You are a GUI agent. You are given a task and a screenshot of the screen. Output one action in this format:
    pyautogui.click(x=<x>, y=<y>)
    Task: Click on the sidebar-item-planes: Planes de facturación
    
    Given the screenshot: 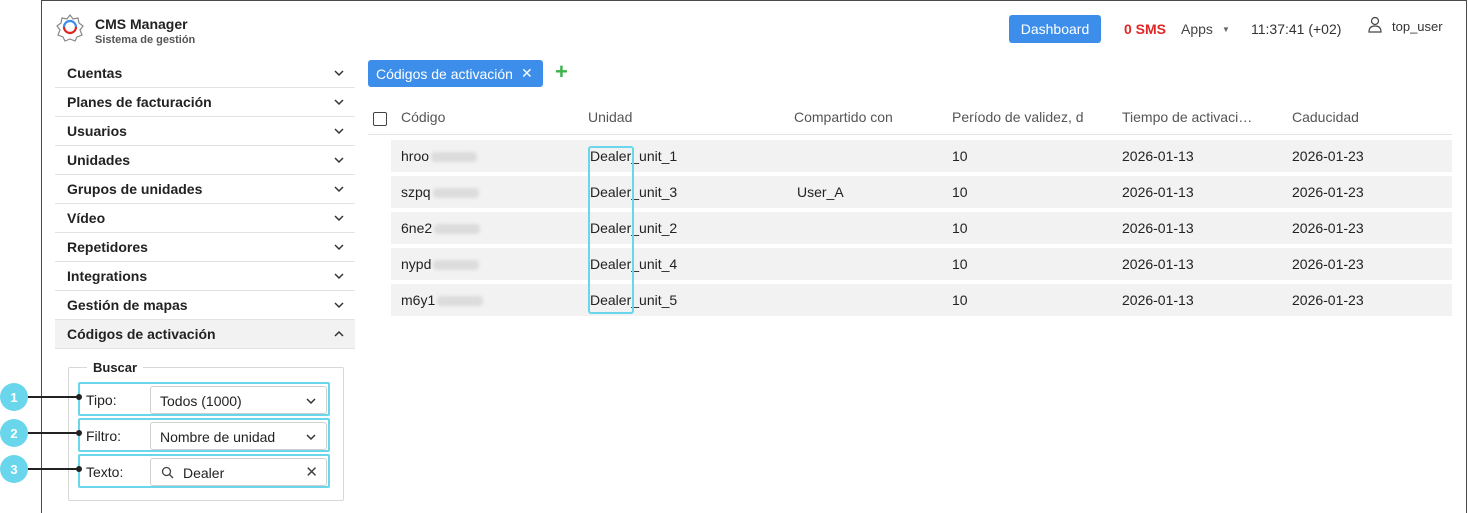 What is the action you would take?
    pyautogui.click(x=205, y=102)
    